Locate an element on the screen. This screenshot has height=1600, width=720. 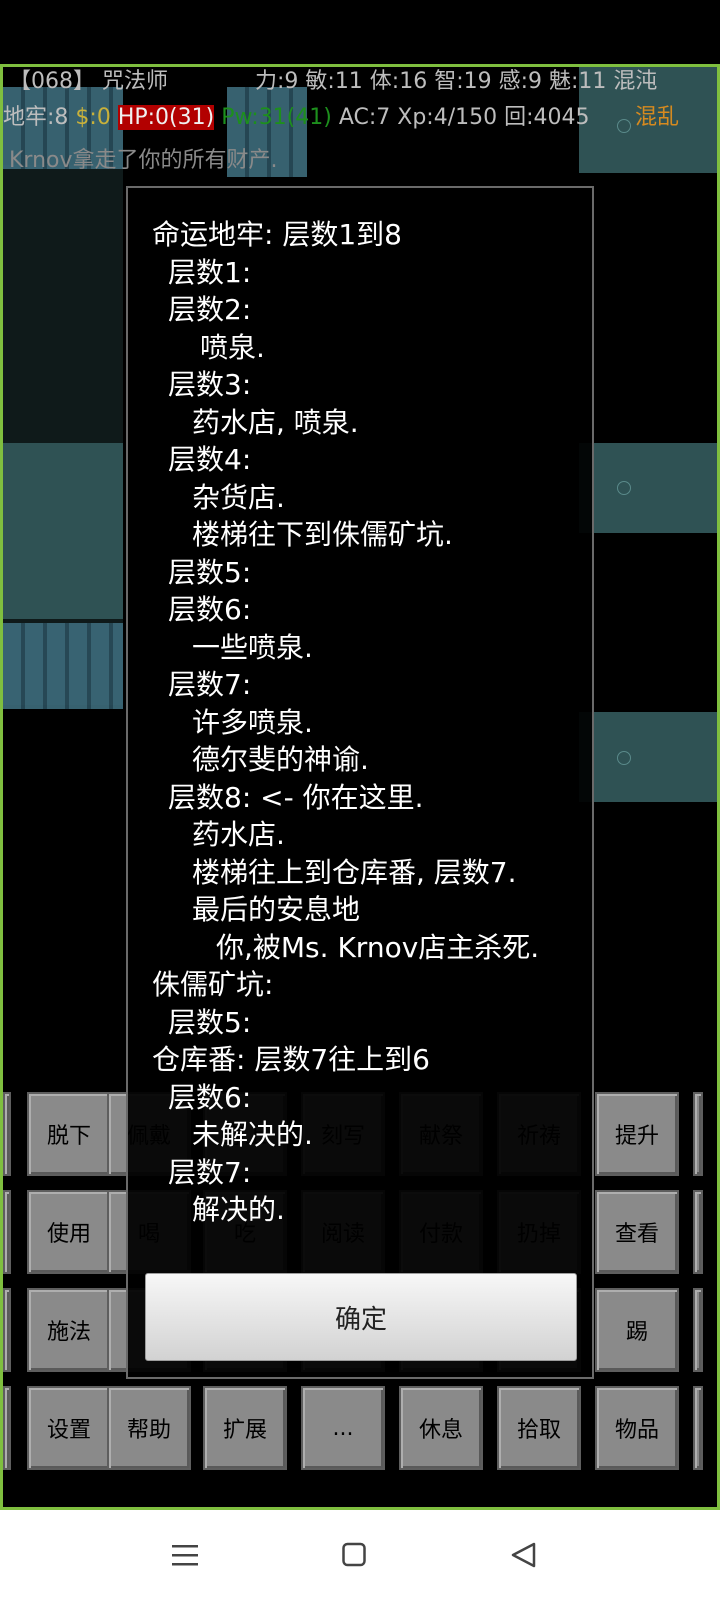
dialog-line: 层数2: is located at coordinates (210, 309).